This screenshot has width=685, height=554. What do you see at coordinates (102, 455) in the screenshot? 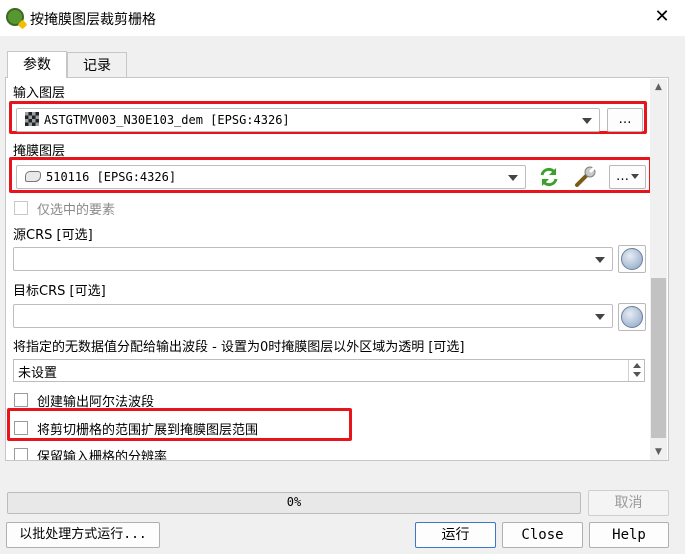
I see `keep-resolution-label: 保留输入栅格的分辨率` at bounding box center [102, 455].